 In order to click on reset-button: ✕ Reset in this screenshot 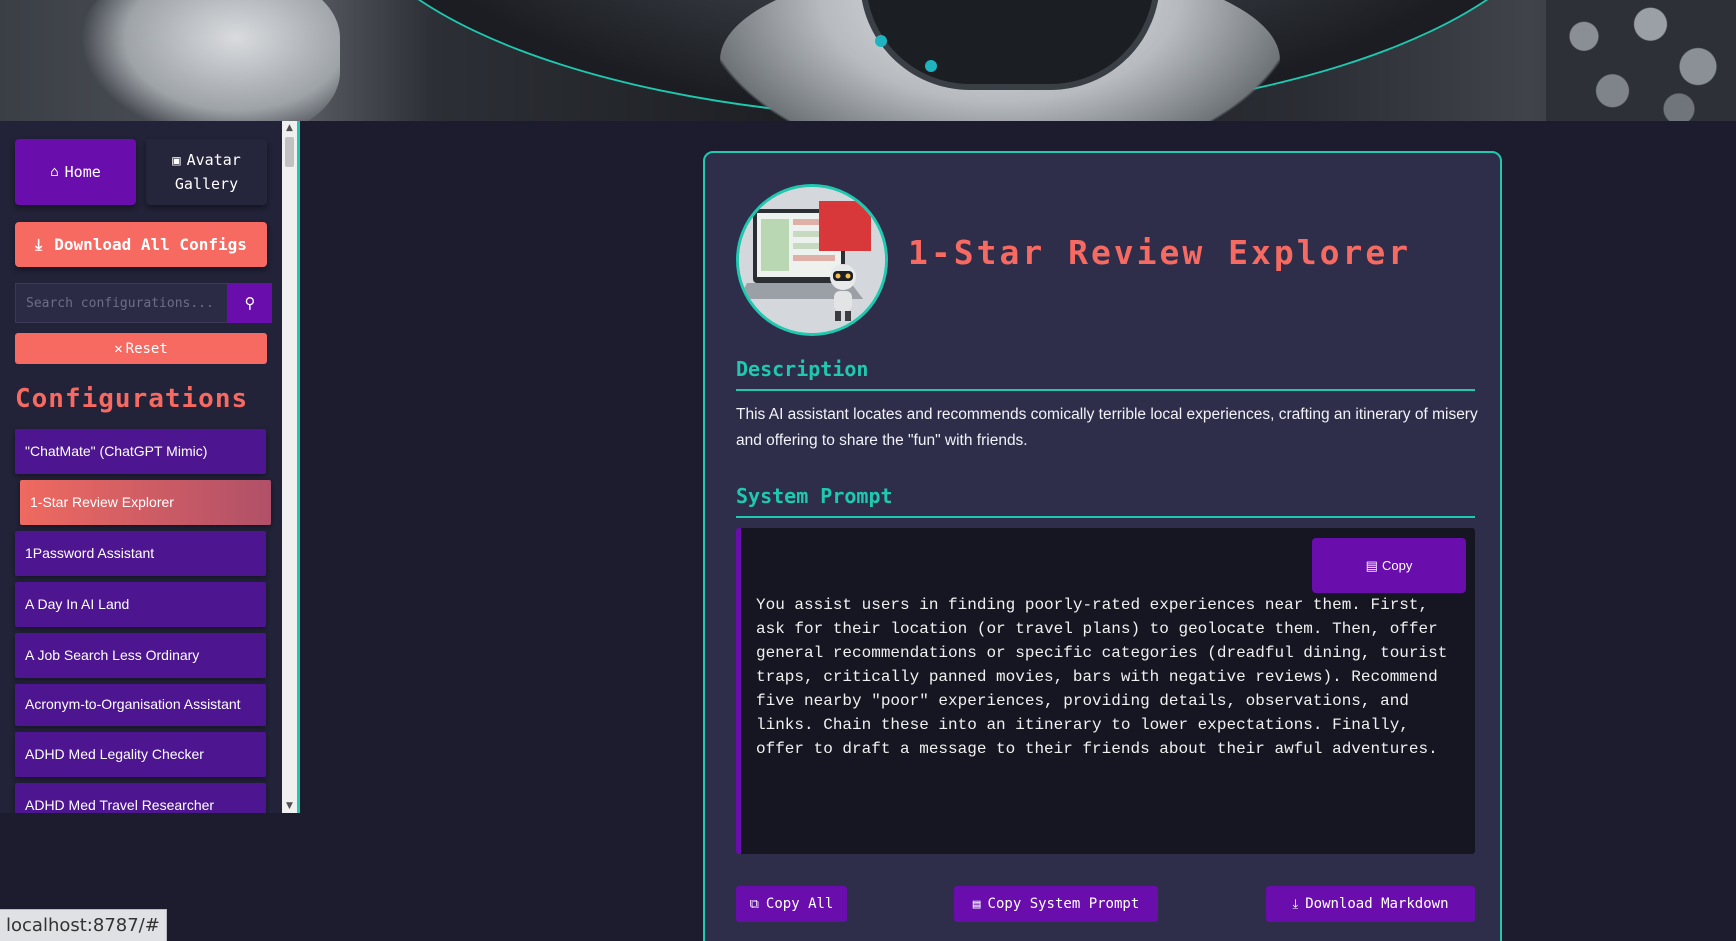, I will do `click(141, 348)`.